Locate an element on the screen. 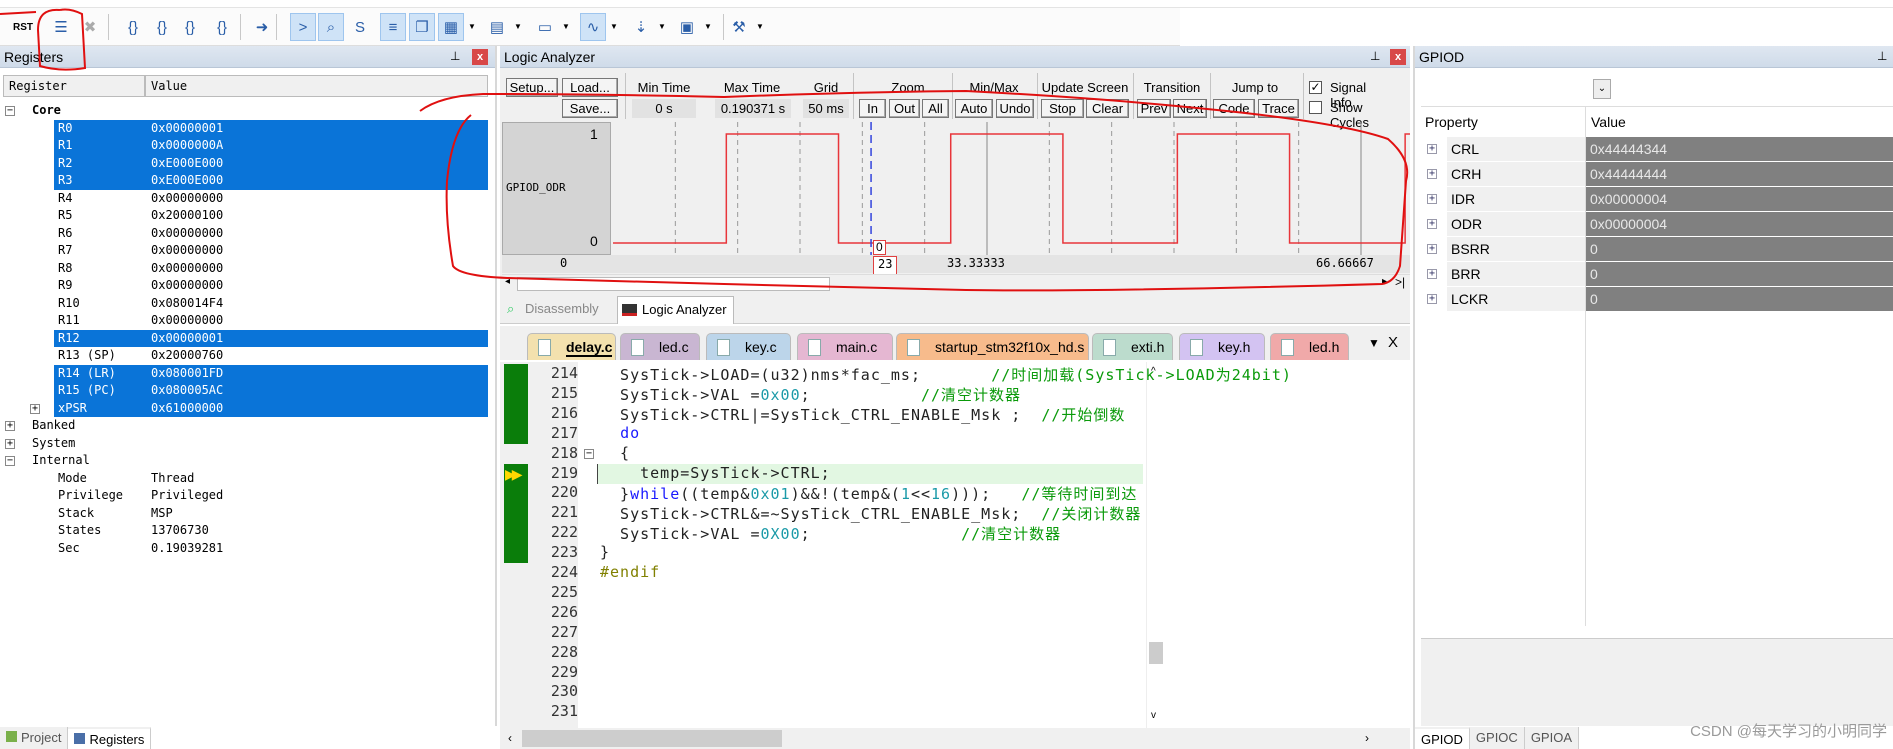 The height and width of the screenshot is (749, 1893). file-tab-startup-stm32f10x-hd-s: startup_stm32f10x_hd.s is located at coordinates (992, 346).